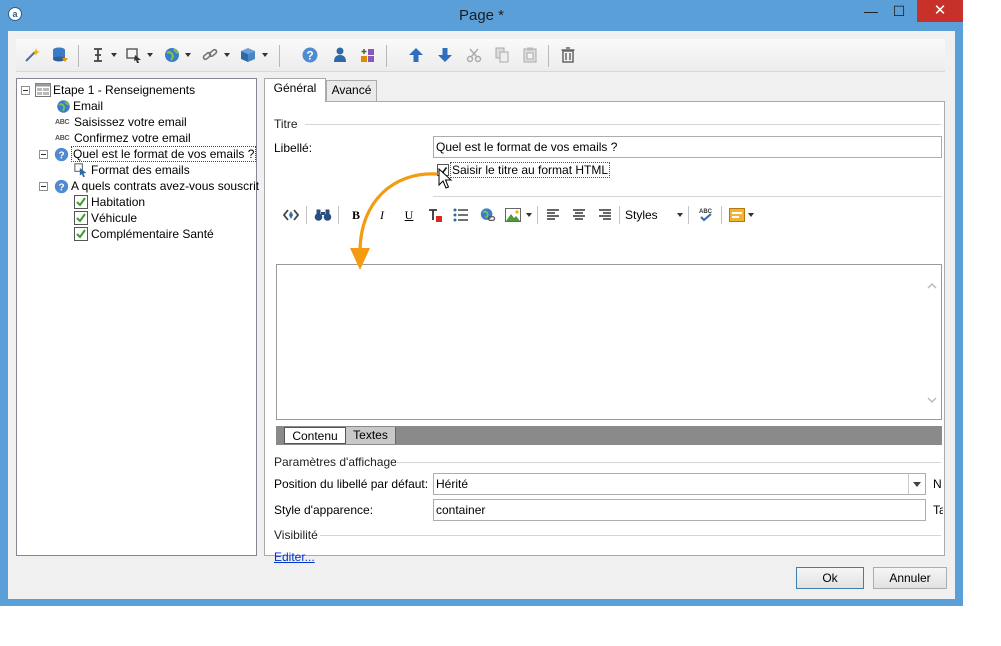 Image resolution: width=1001 pixels, height=646 pixels. I want to click on position-value: Hérité, so click(452, 484).